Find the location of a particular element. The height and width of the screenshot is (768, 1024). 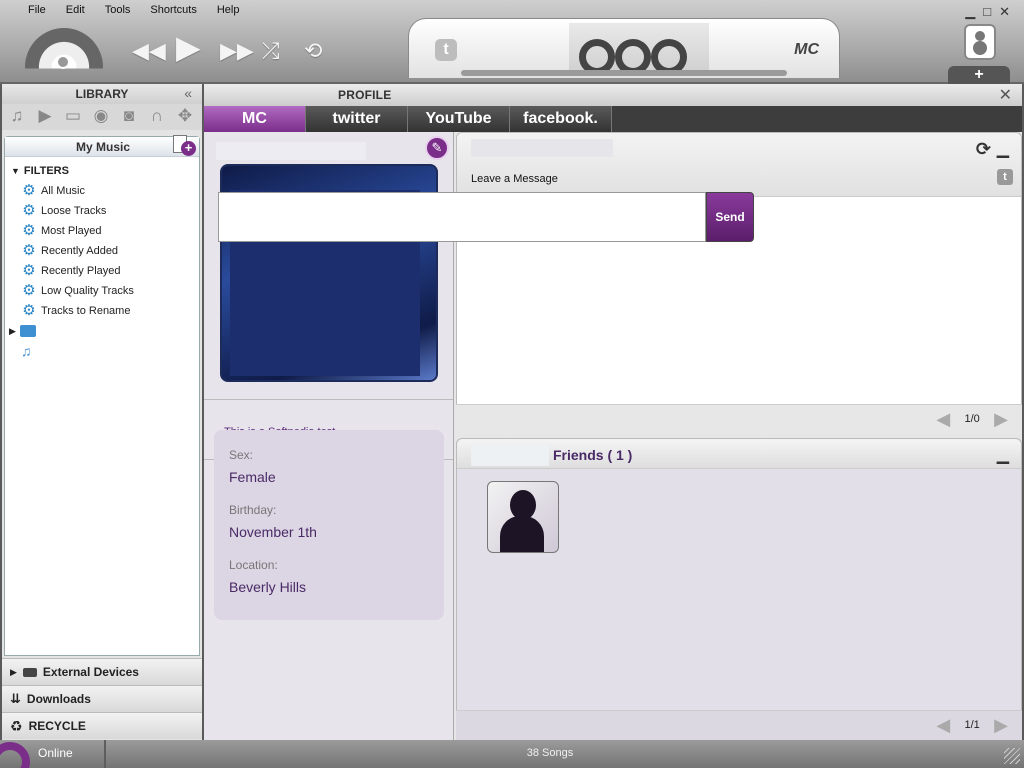

close-window-icon: ✕ is located at coordinates (1004, 12).